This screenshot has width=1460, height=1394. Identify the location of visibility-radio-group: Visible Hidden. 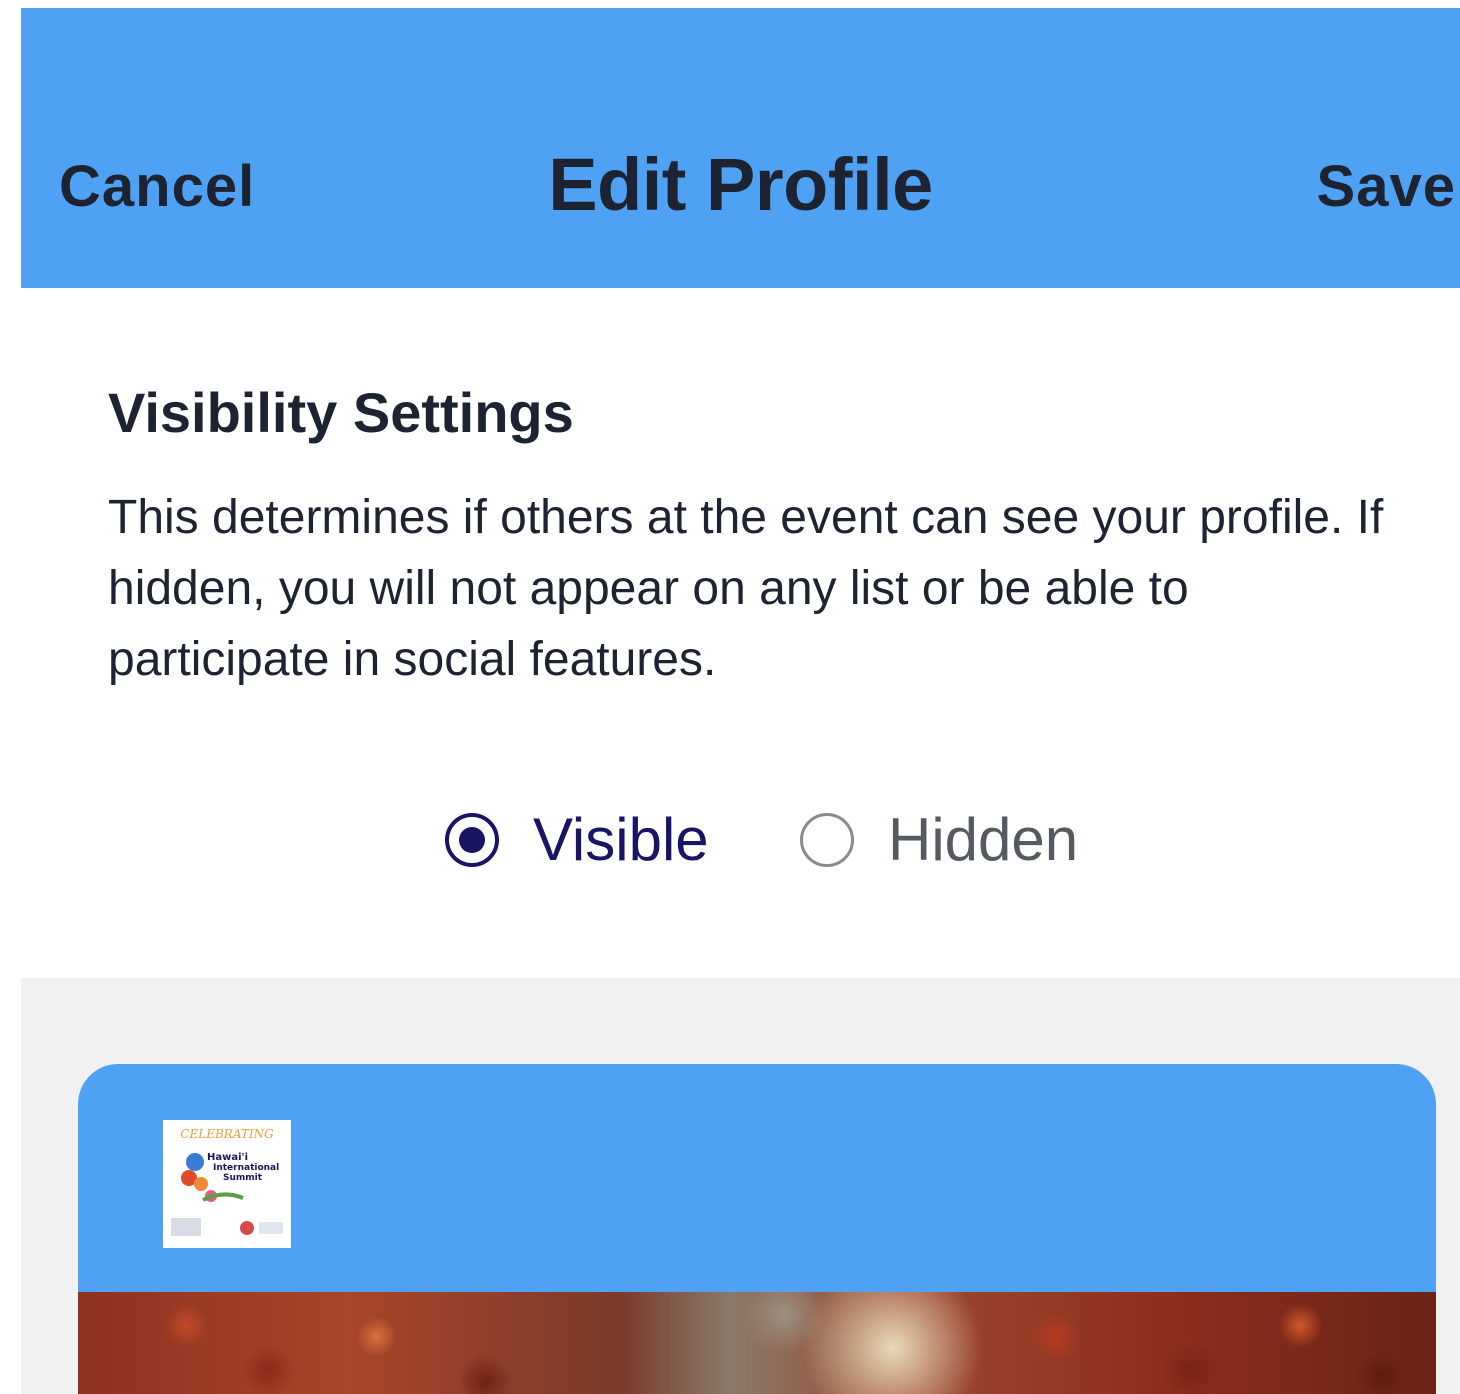
(730, 840).